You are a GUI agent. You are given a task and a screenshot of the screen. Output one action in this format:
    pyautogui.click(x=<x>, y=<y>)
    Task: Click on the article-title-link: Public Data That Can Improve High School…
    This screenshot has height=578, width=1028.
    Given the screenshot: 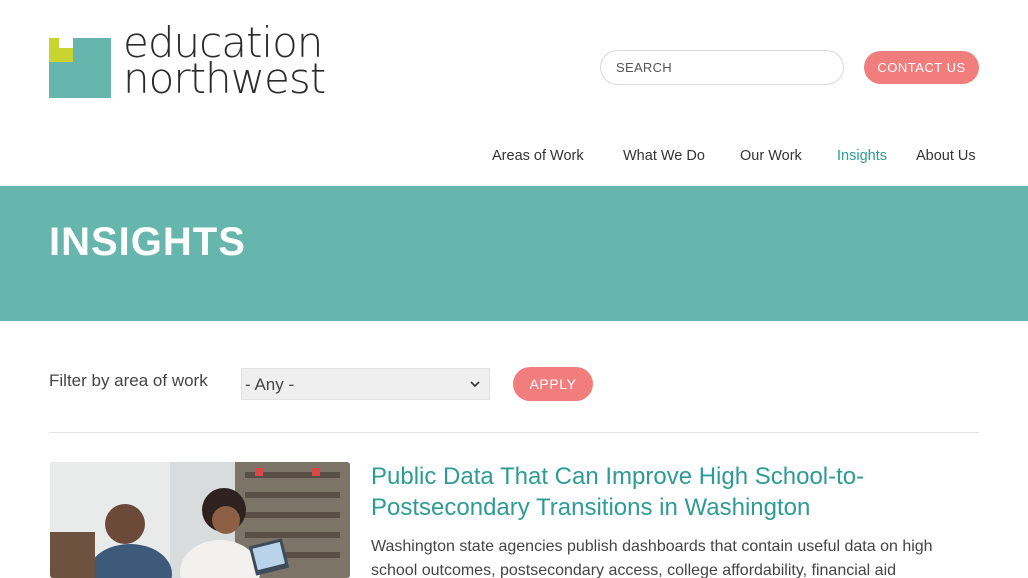 What is the action you would take?
    pyautogui.click(x=671, y=492)
    